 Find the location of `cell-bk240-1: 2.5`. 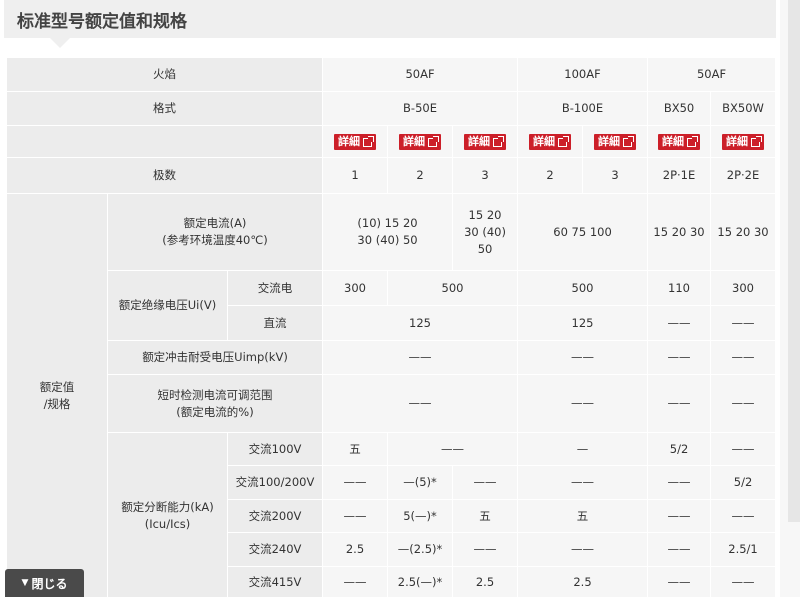

cell-bk240-1: 2.5 is located at coordinates (355, 549).